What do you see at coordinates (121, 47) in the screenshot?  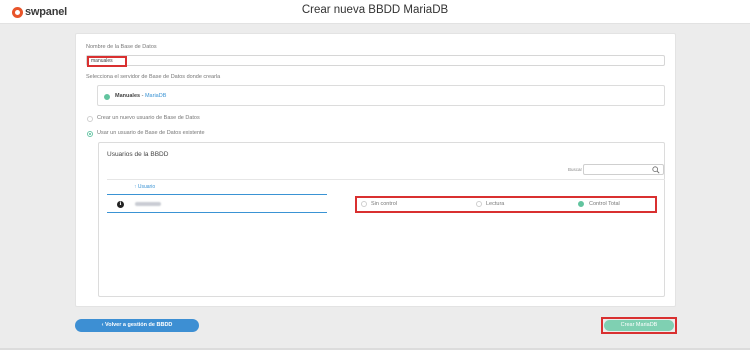 I see `db-name-label: Nombre de la Base de Datos` at bounding box center [121, 47].